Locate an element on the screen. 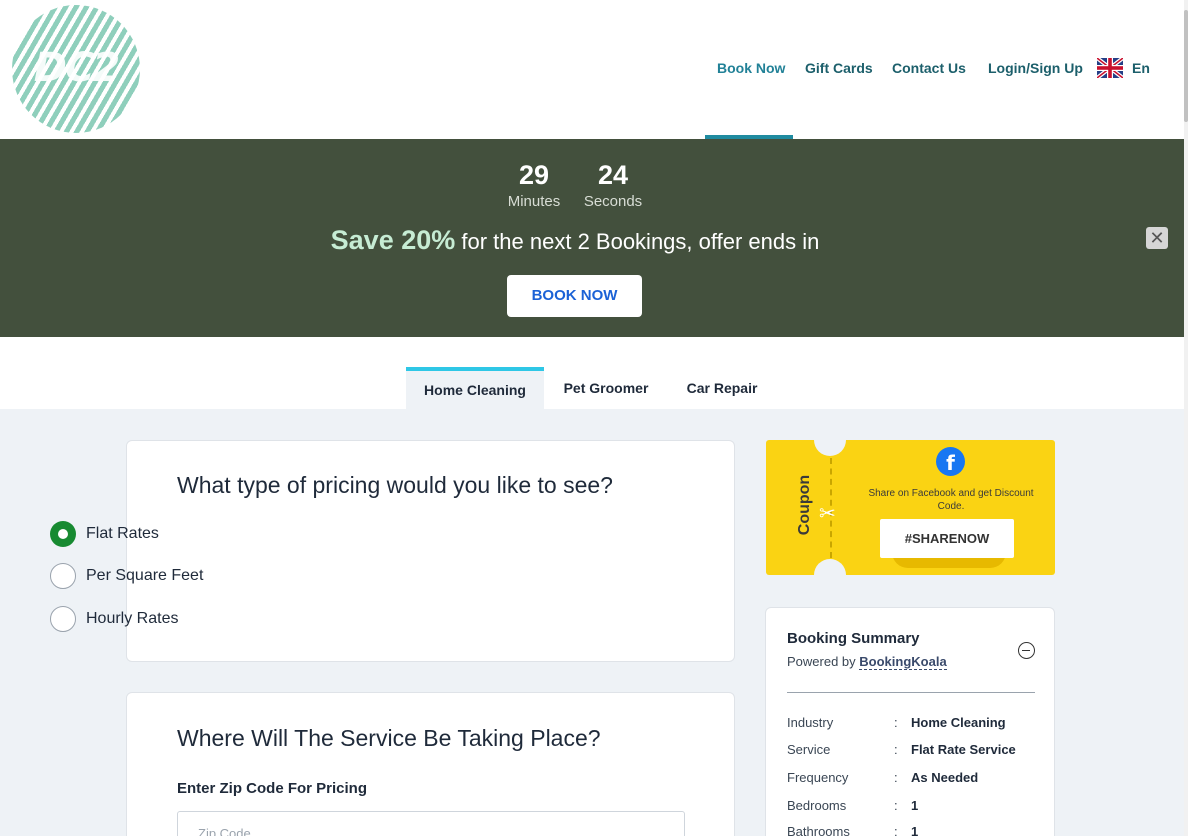 The width and height of the screenshot is (1188, 836). option-flat-rates: Flat Rates is located at coordinates (104, 534).